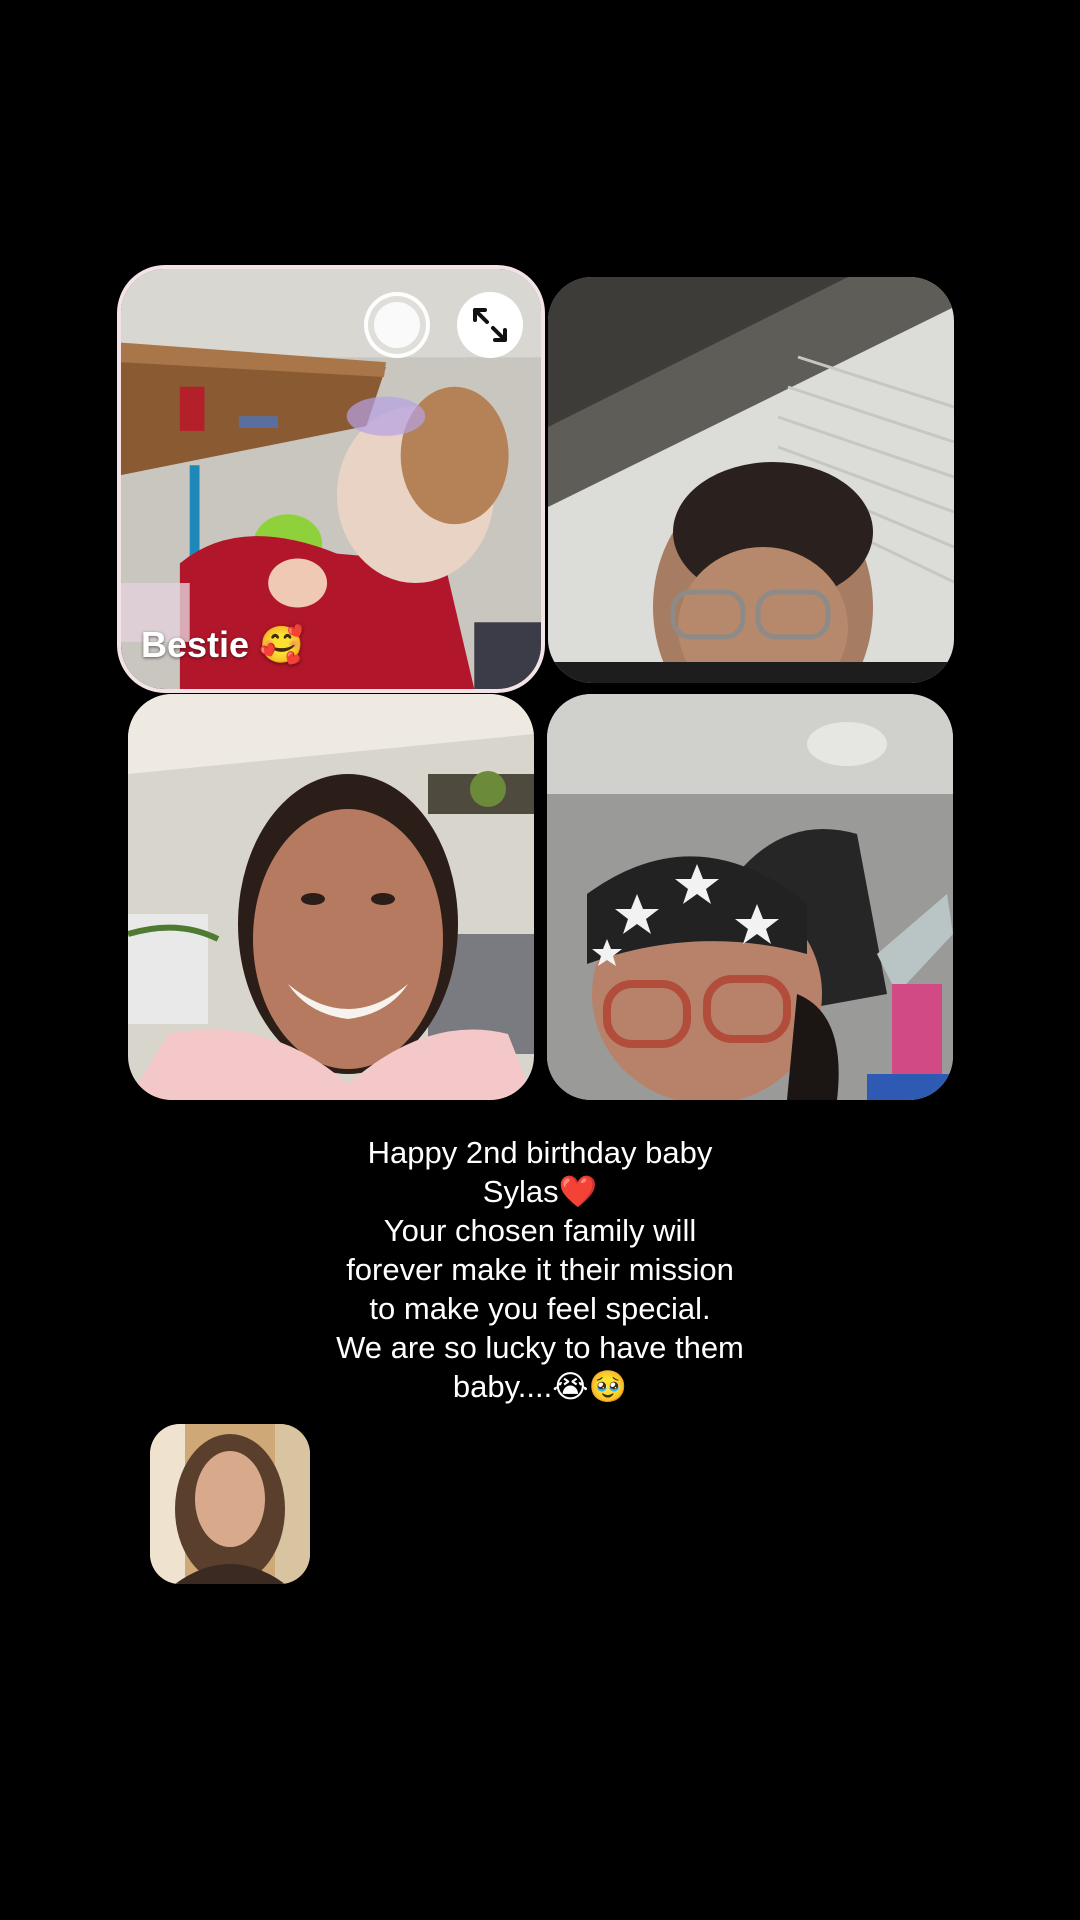 This screenshot has width=1080, height=1920. Describe the element at coordinates (540, 1230) in the screenshot. I see `caption-line: Your chosen family will` at that location.